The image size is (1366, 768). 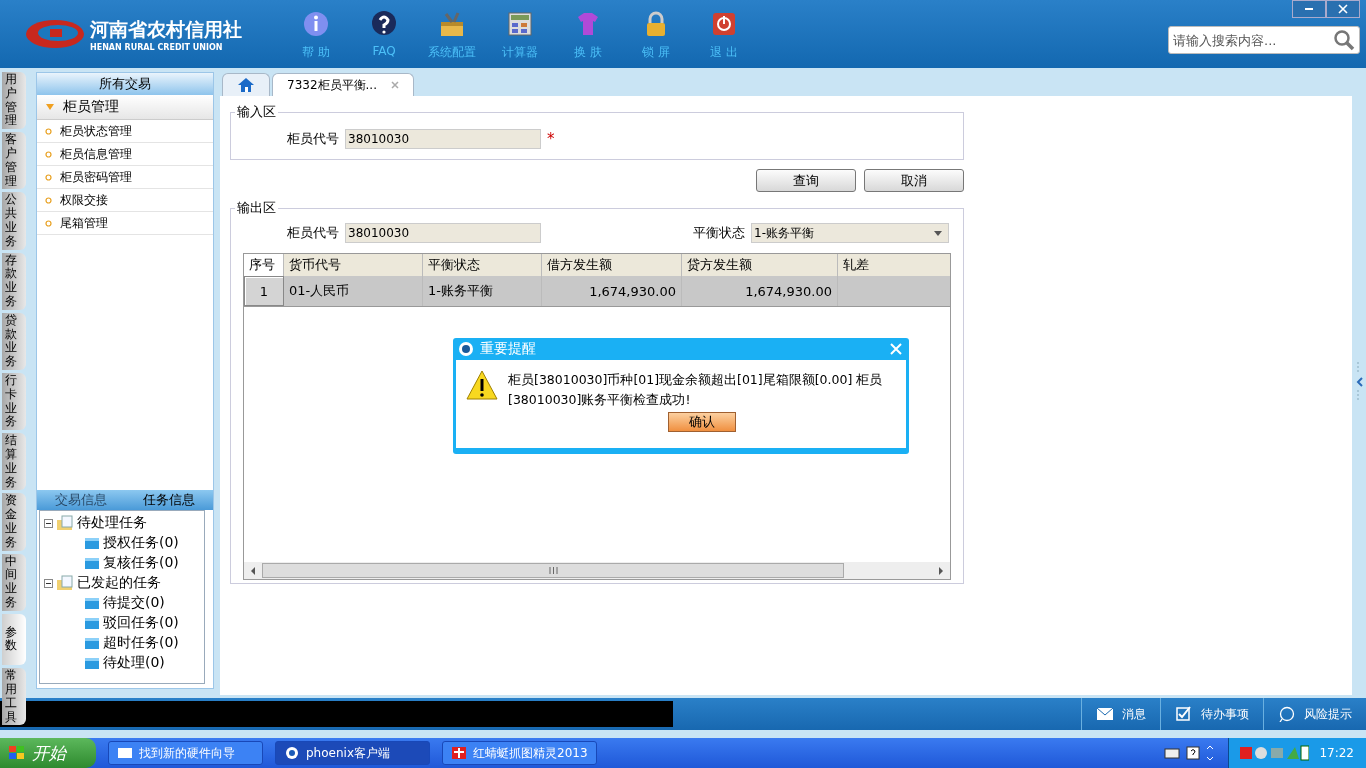 What do you see at coordinates (112, 523) in the screenshot?
I see `tree-item: 待处理任务` at bounding box center [112, 523].